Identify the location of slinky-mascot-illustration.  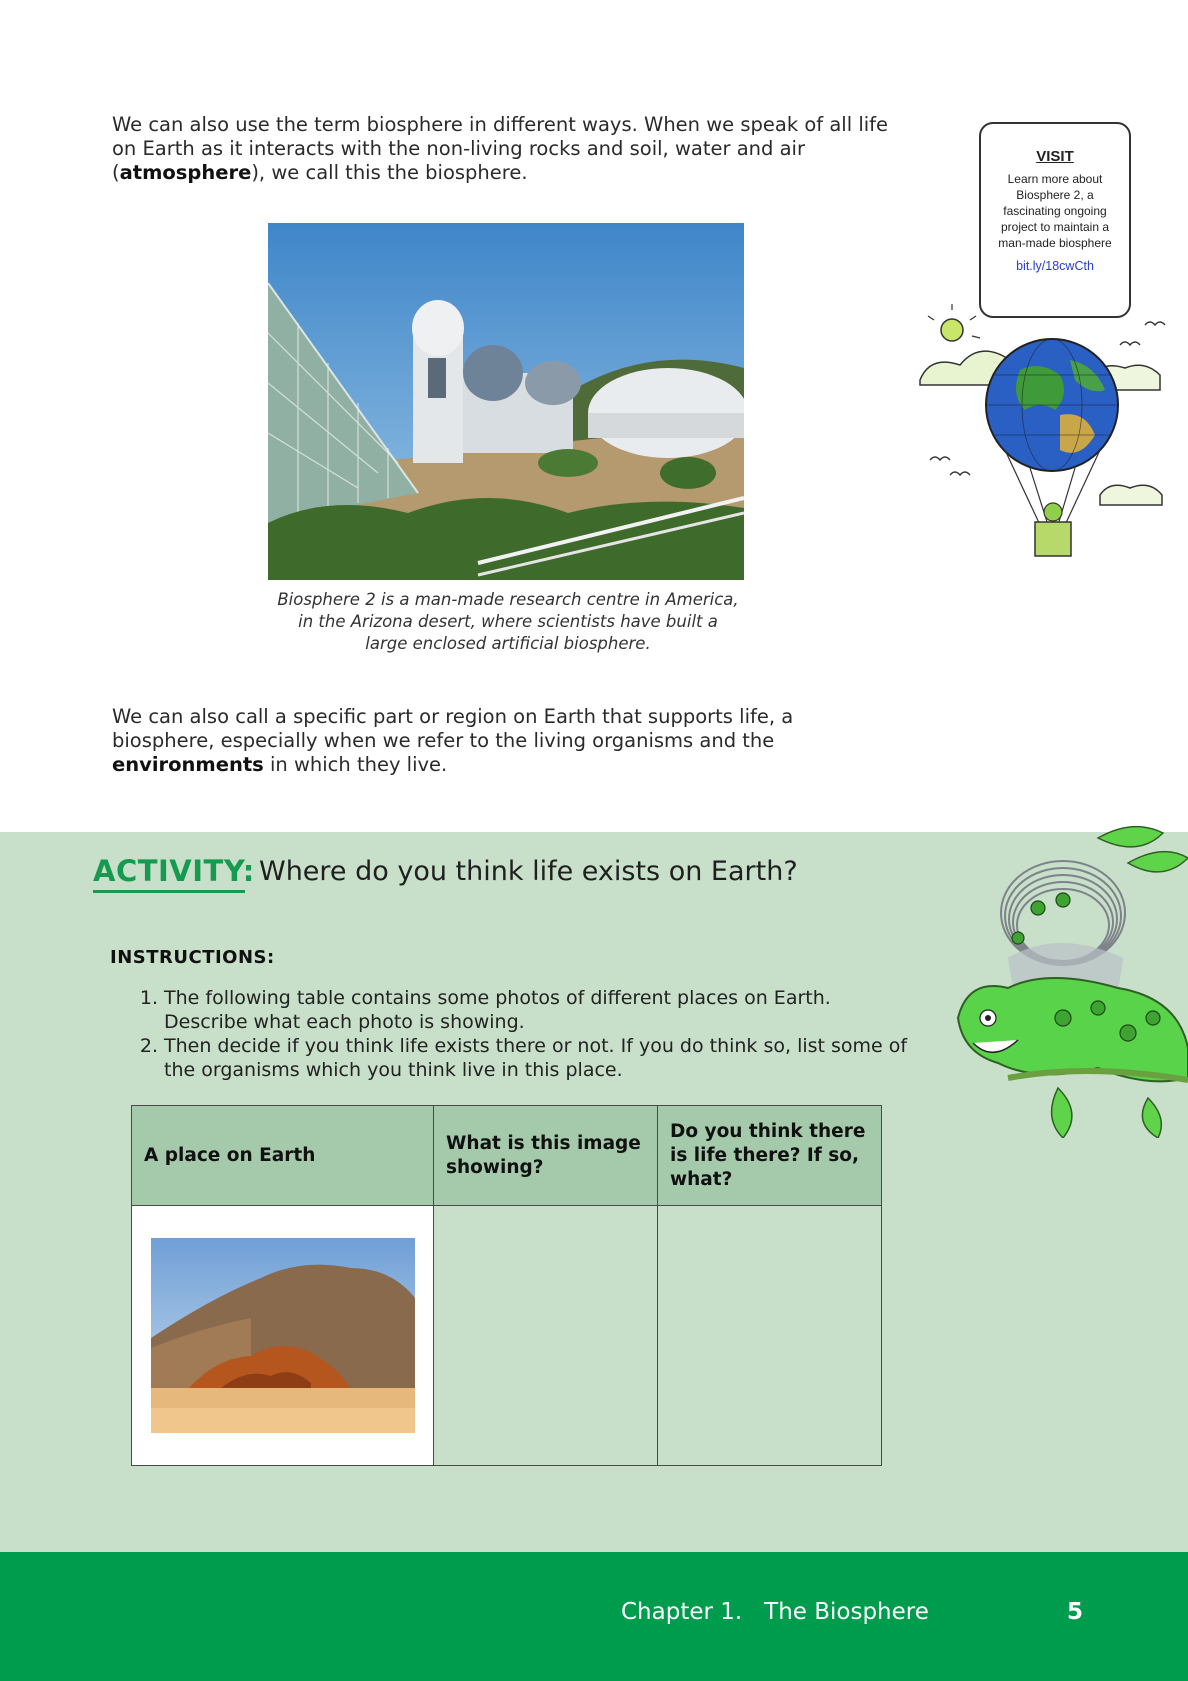
(1068, 978).